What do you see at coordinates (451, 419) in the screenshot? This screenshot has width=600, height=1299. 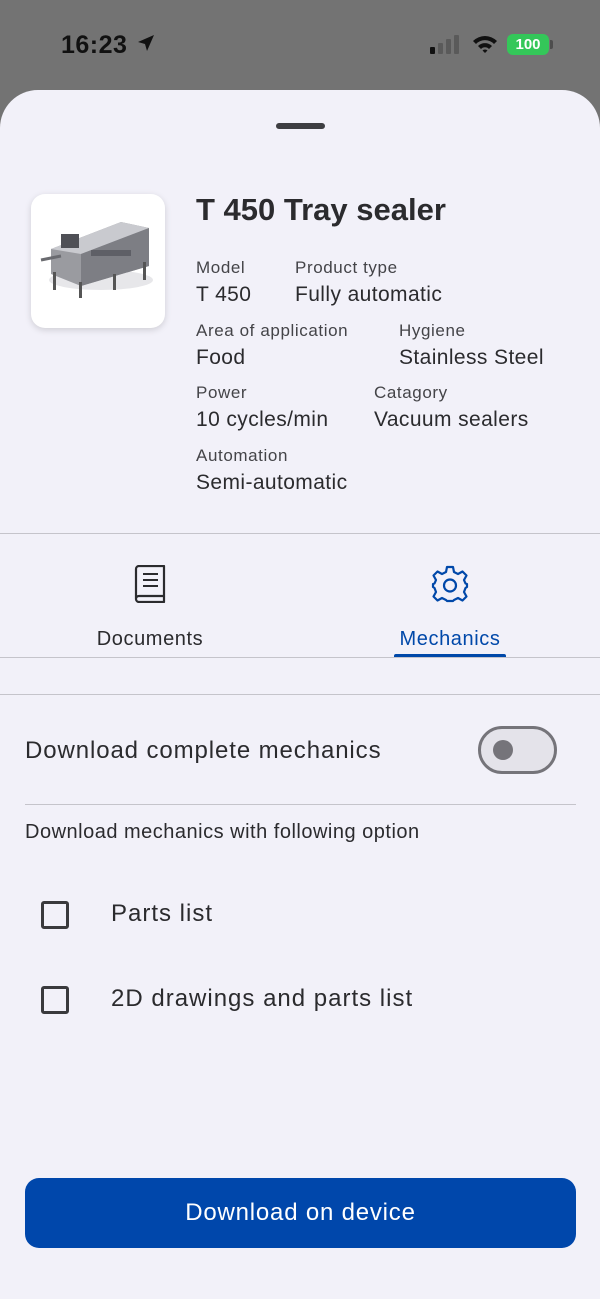 I see `spec-value-category: Vacuum sealers` at bounding box center [451, 419].